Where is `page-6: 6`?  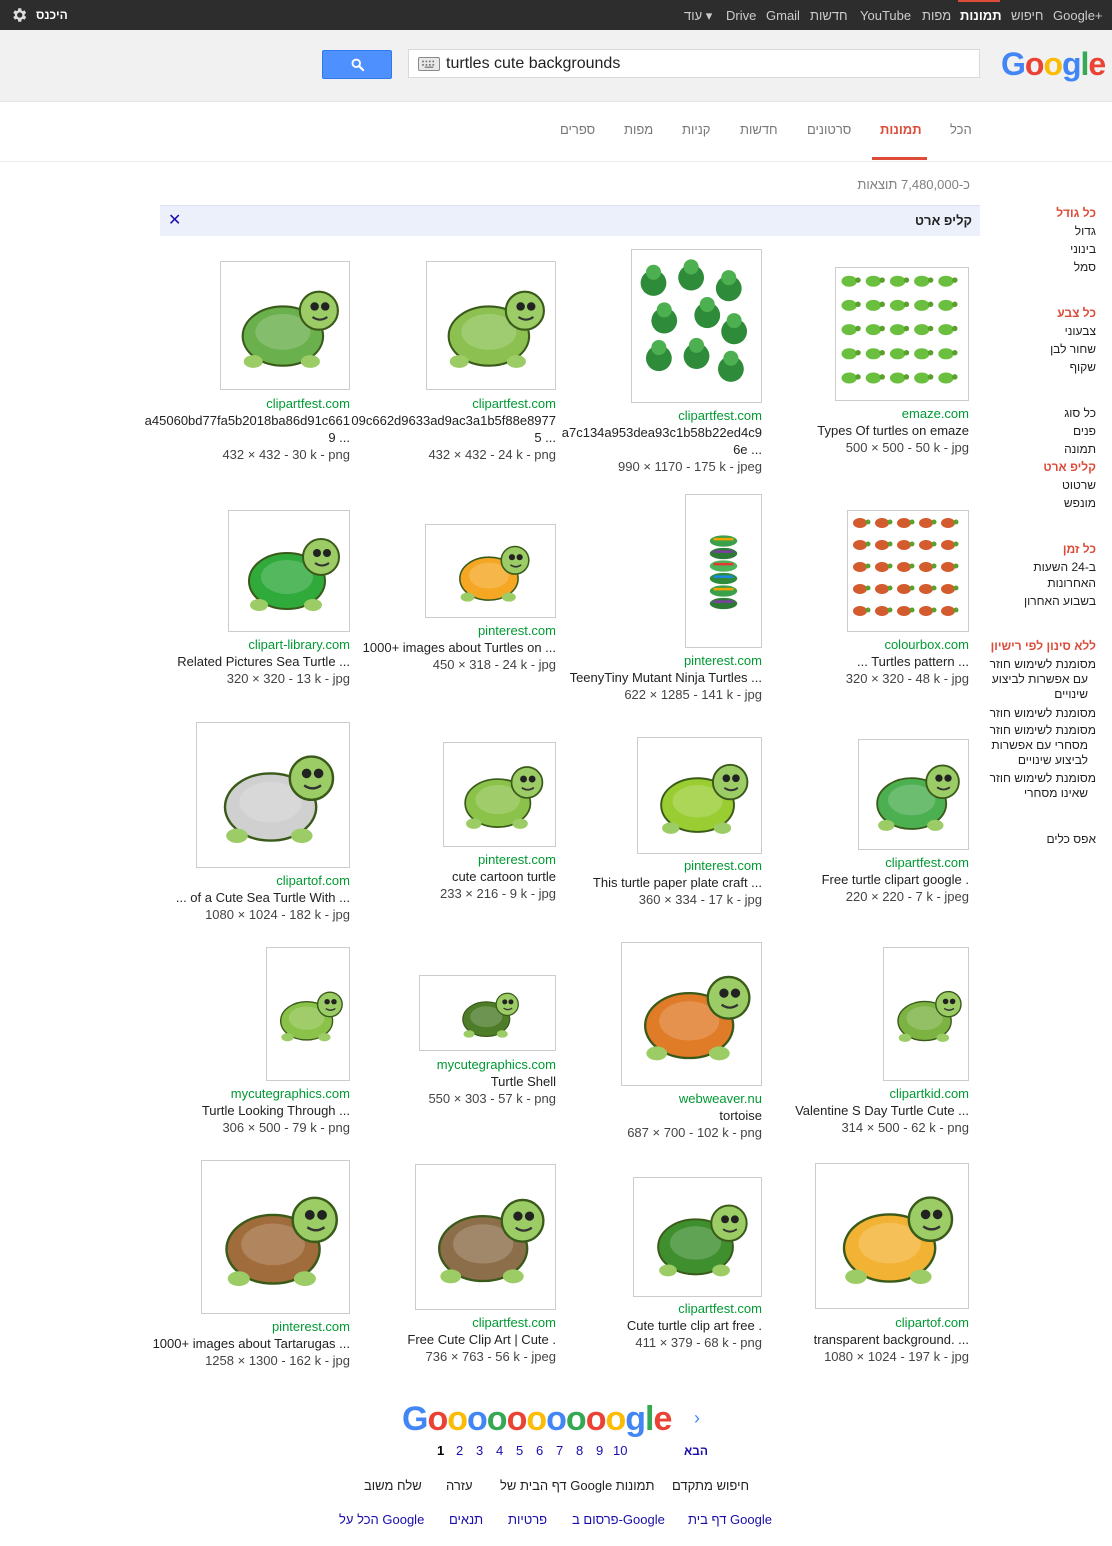
page-6: 6 is located at coordinates (539, 1450).